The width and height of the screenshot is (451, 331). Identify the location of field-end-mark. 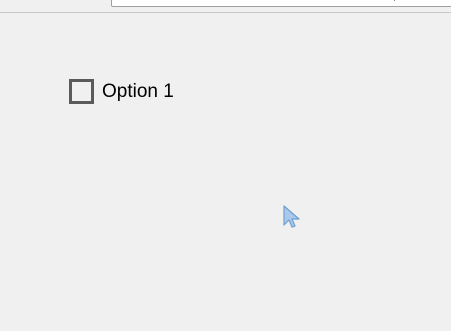
(392, 0).